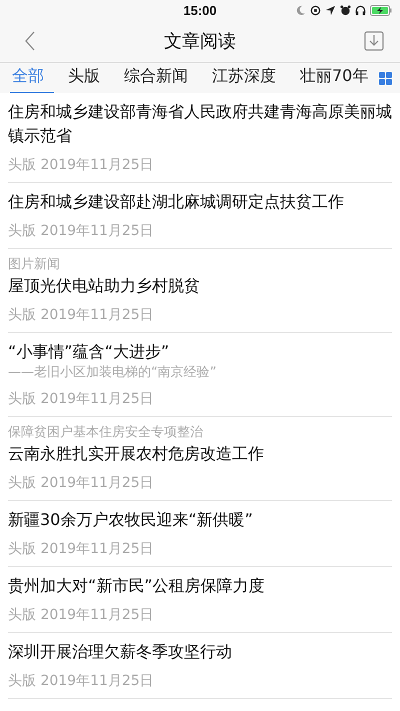 This screenshot has width=400, height=711. What do you see at coordinates (30, 41) in the screenshot?
I see `back-icon` at bounding box center [30, 41].